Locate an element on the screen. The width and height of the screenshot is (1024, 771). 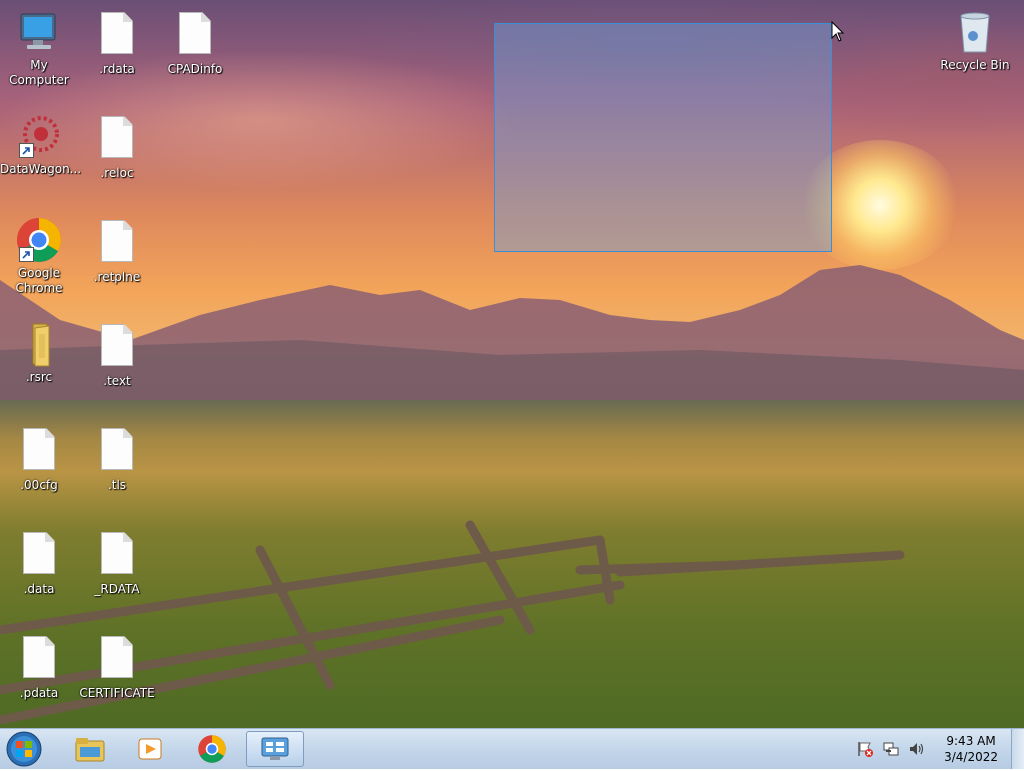
taskbar-media-player is located at coordinates (150, 749).